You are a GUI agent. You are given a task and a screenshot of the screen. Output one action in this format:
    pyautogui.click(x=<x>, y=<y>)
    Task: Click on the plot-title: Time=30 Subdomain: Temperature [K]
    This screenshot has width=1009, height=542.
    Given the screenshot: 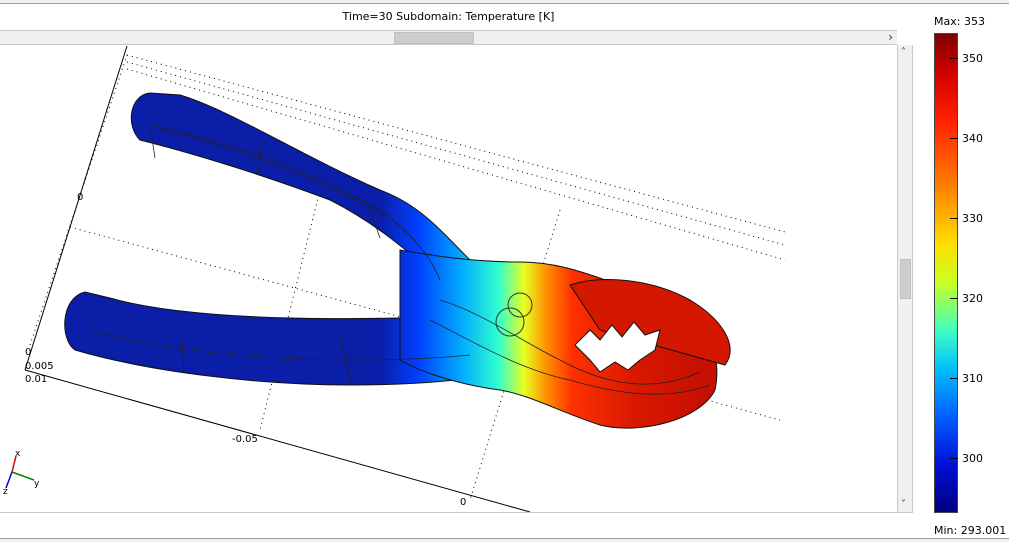 What is the action you would take?
    pyautogui.click(x=448, y=16)
    